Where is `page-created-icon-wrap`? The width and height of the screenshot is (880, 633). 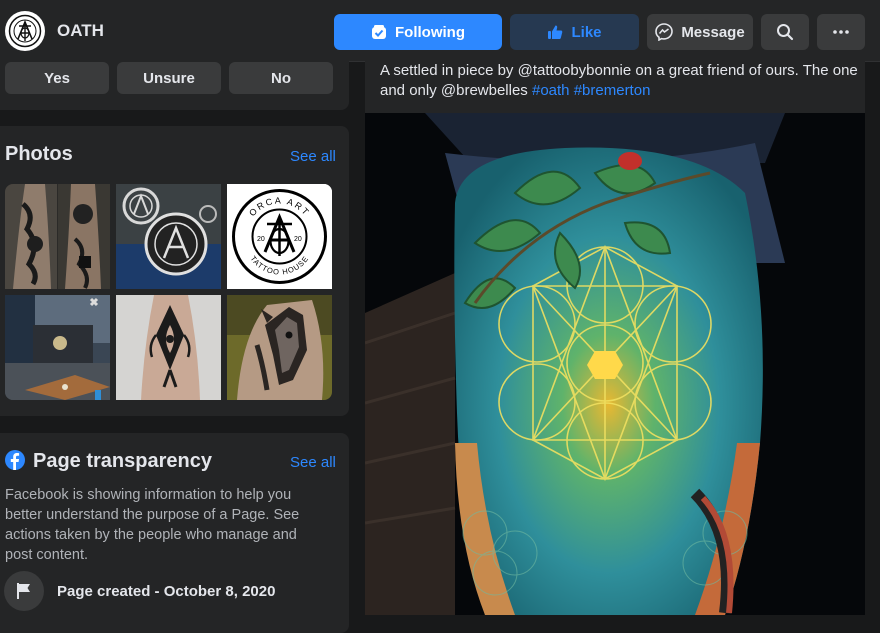
page-created-icon-wrap is located at coordinates (24, 591).